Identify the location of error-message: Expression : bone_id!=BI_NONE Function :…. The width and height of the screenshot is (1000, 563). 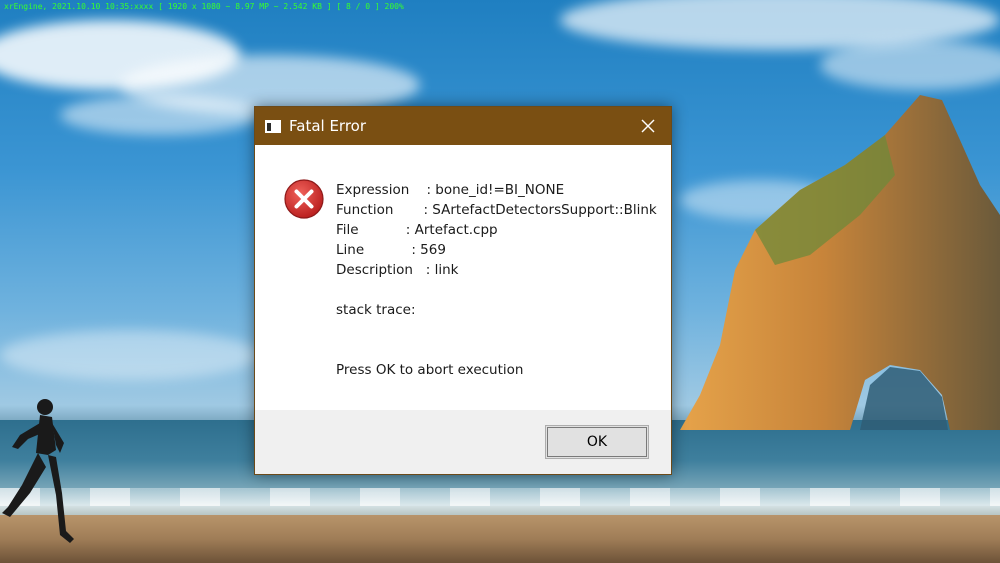
(496, 280).